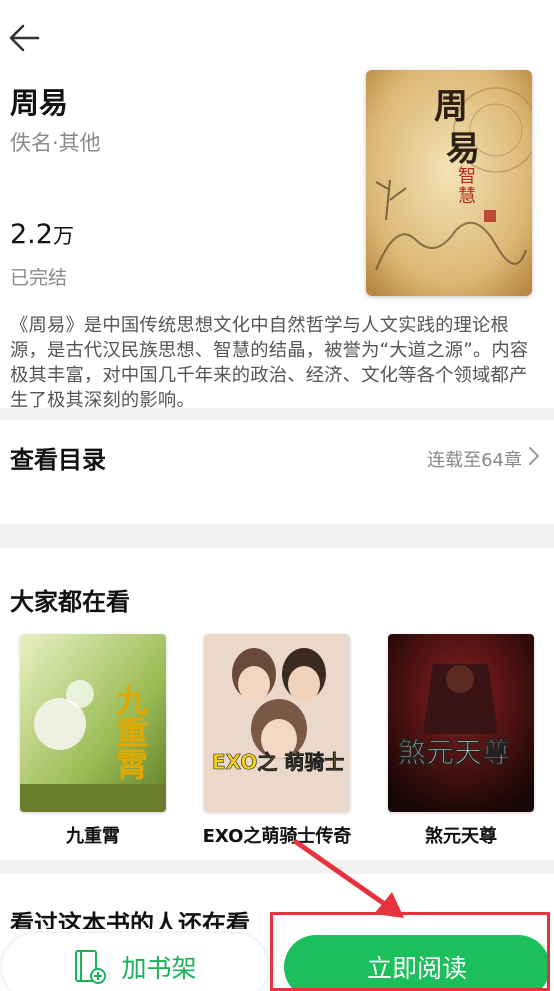  Describe the element at coordinates (58, 460) in the screenshot. I see `catalog-title: 查看目录` at that location.